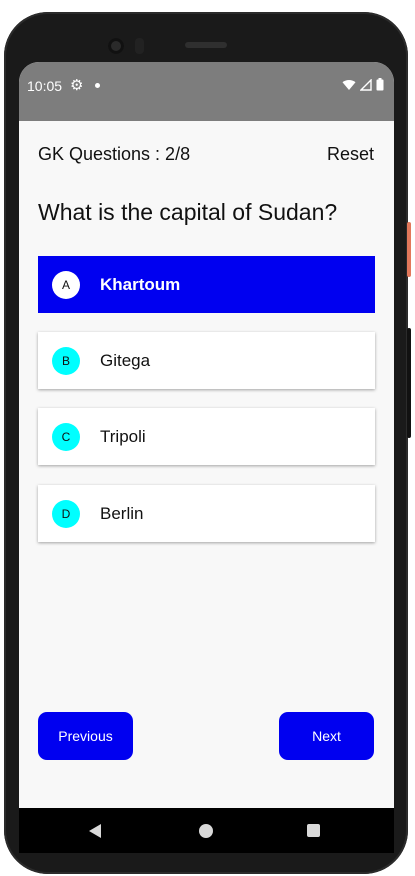 This screenshot has height=876, width=415. I want to click on option-label: Khartoum, so click(140, 284).